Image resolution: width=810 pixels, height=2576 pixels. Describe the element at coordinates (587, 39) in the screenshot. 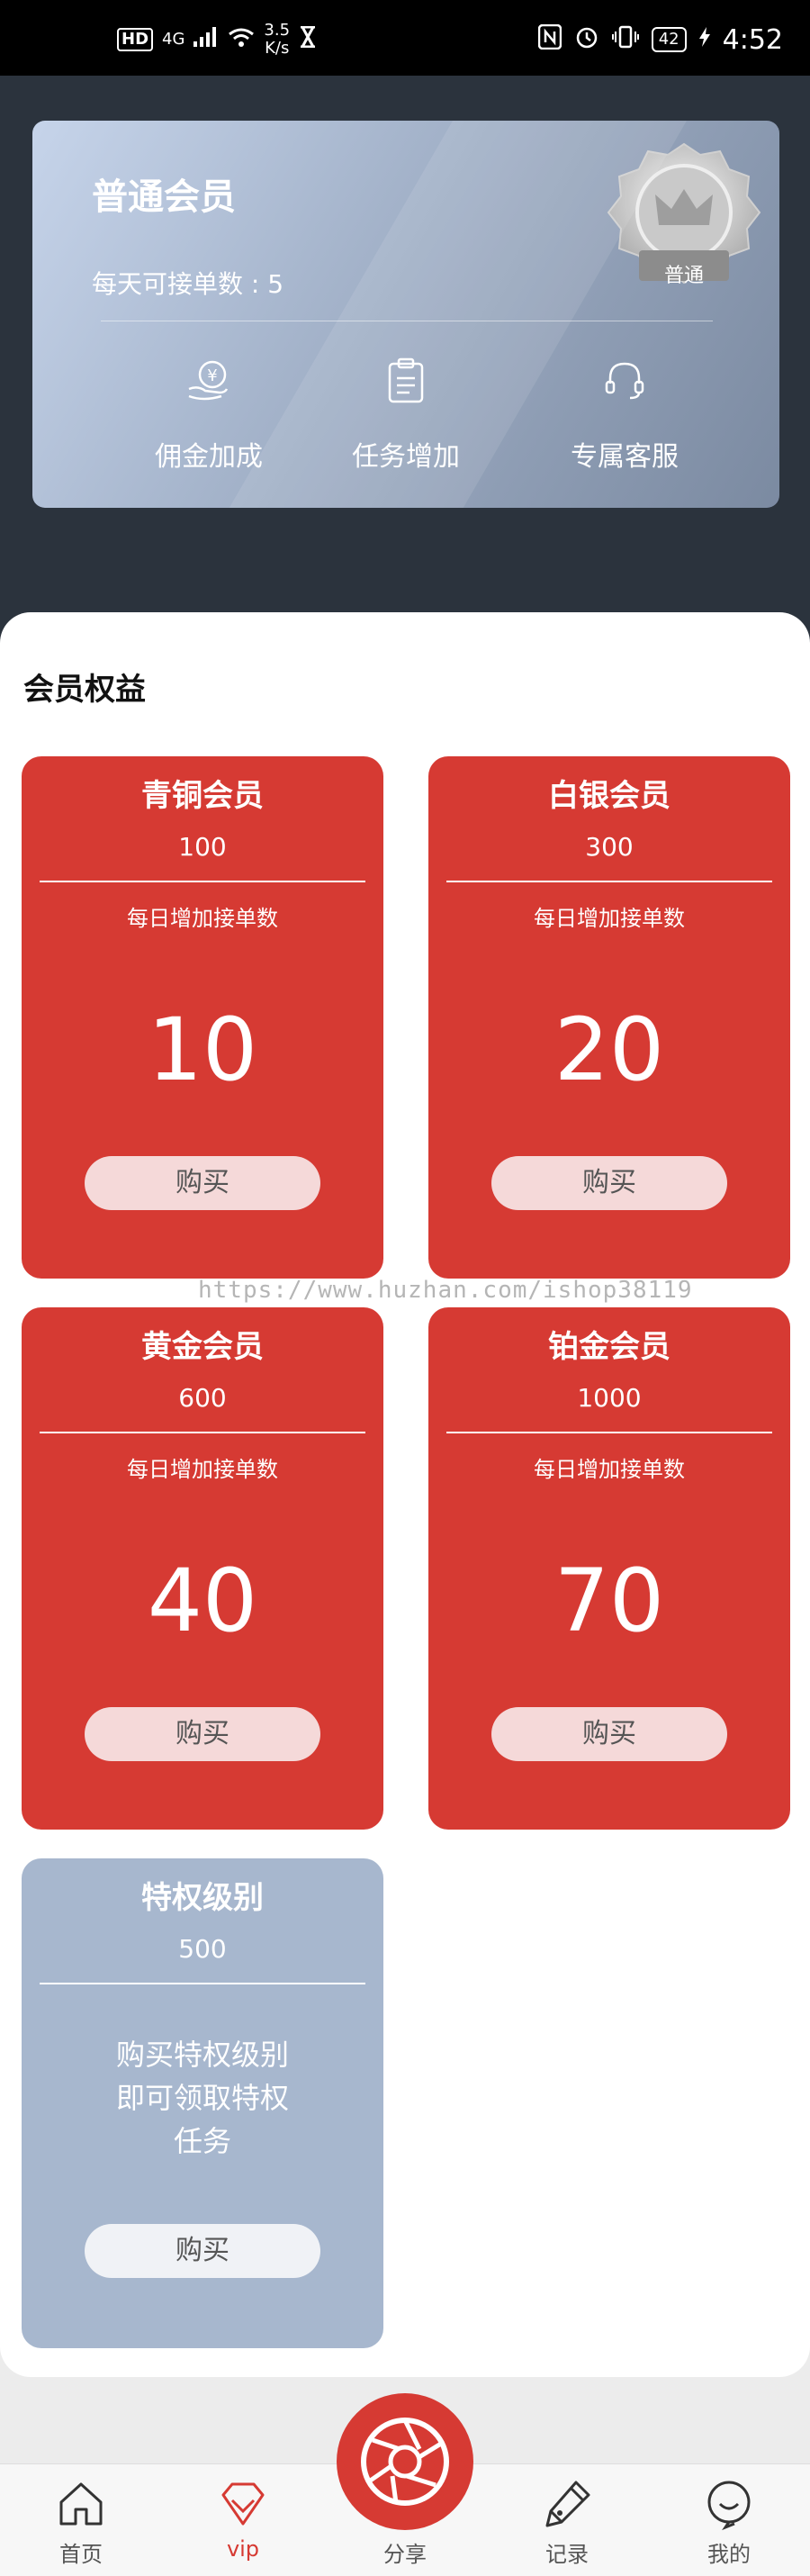

I see `alarm-icon` at that location.